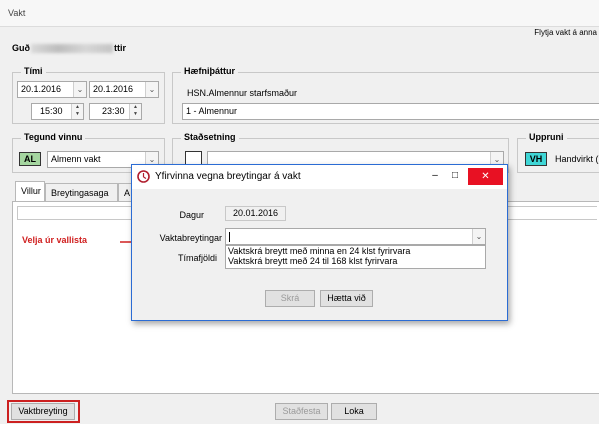  I want to click on to-time-field: 23:30 ▲ ▼, so click(115, 111).